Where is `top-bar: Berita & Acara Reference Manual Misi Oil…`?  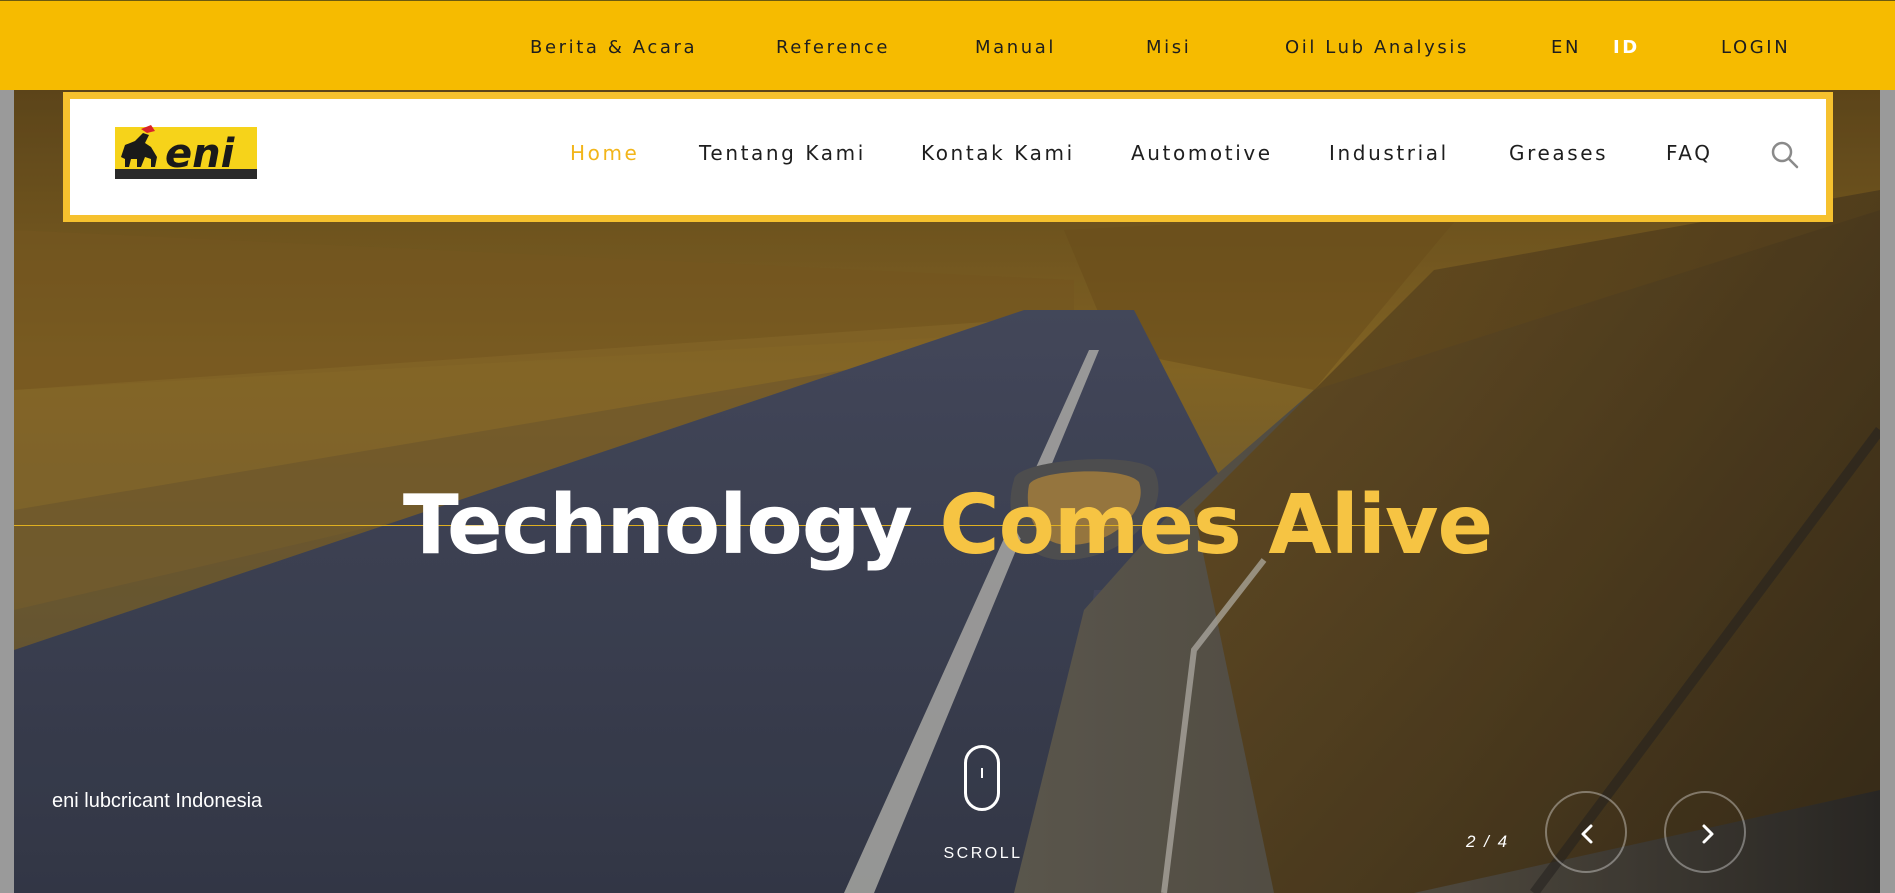
top-bar: Berita & Acara Reference Manual Misi Oil… is located at coordinates (947, 45).